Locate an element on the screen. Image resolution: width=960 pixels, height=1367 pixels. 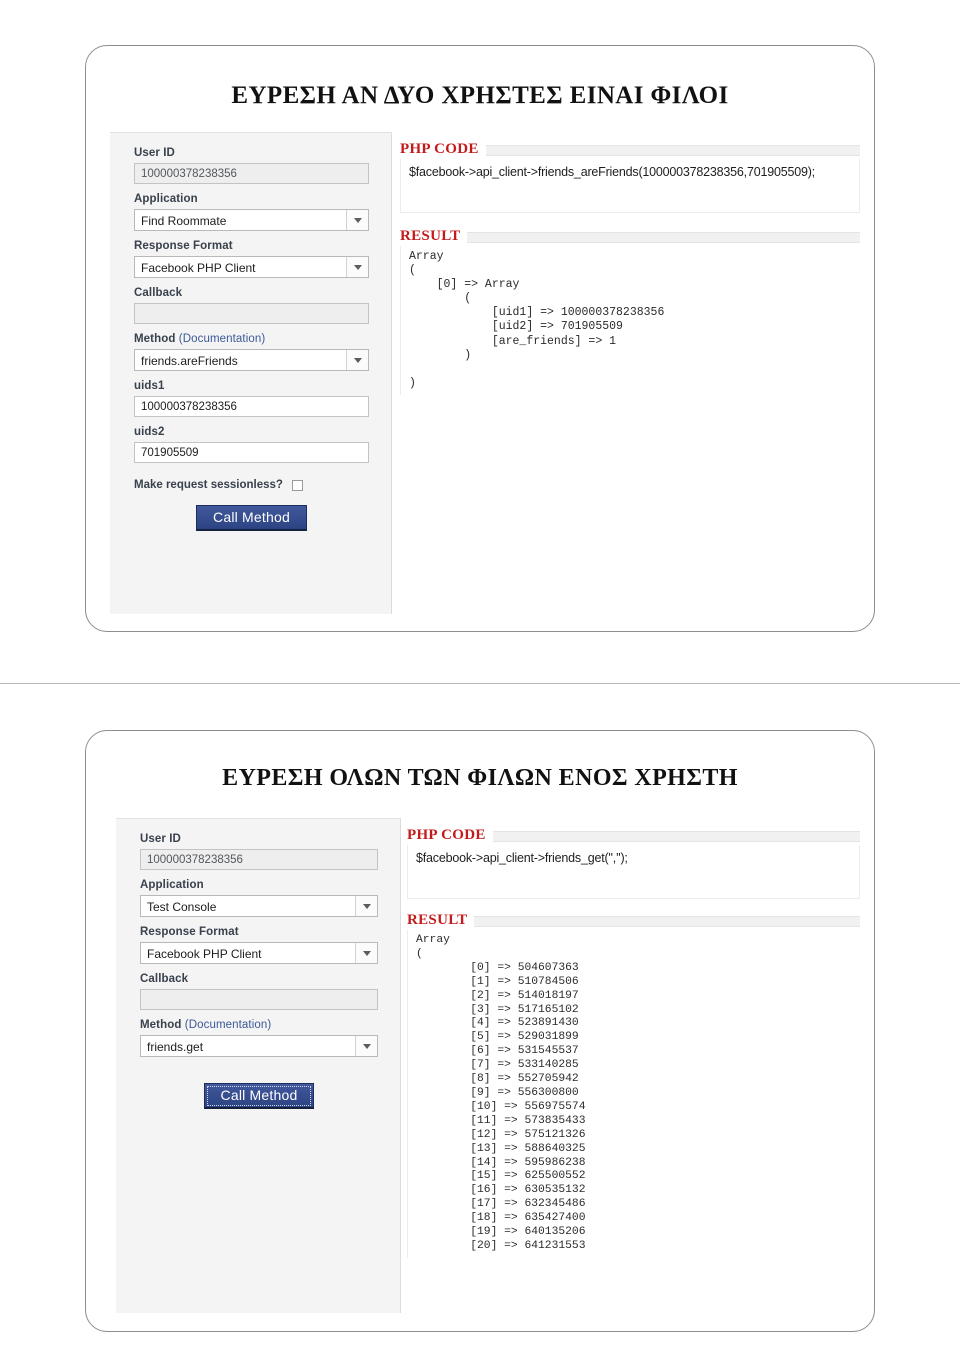
result-header-1: RESULT is located at coordinates (630, 236).